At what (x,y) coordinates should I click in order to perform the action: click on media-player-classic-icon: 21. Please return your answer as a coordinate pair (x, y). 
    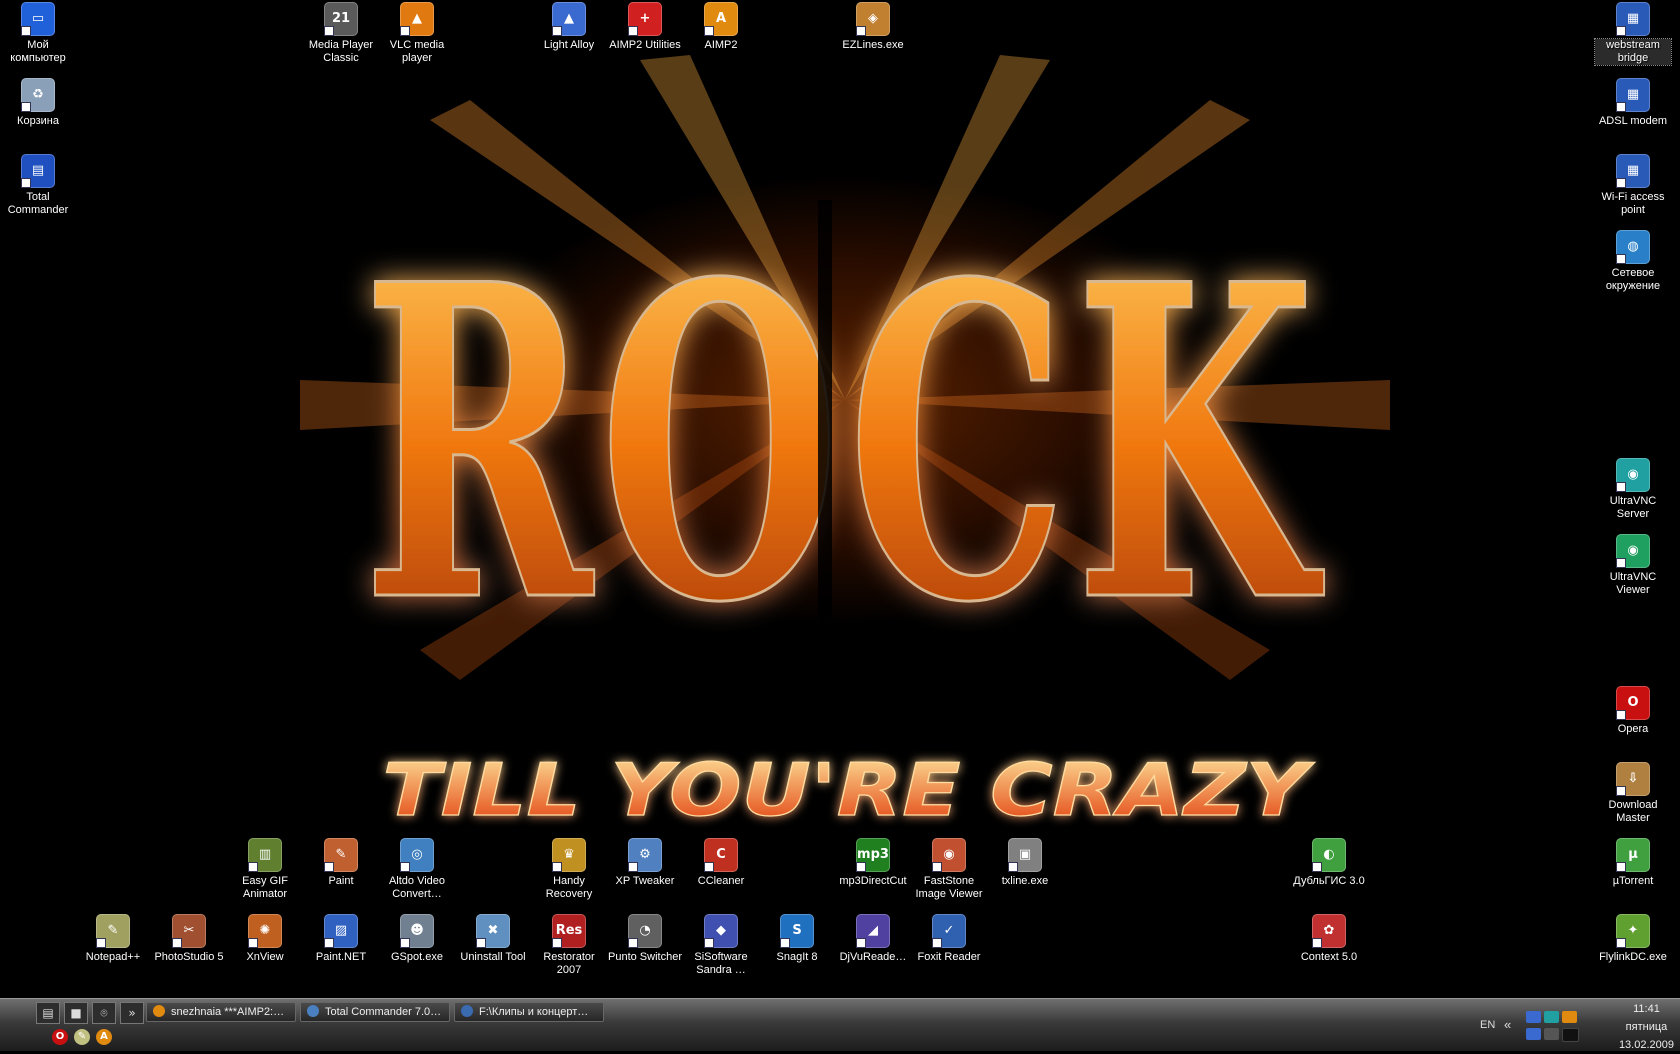
    Looking at the image, I should click on (341, 19).